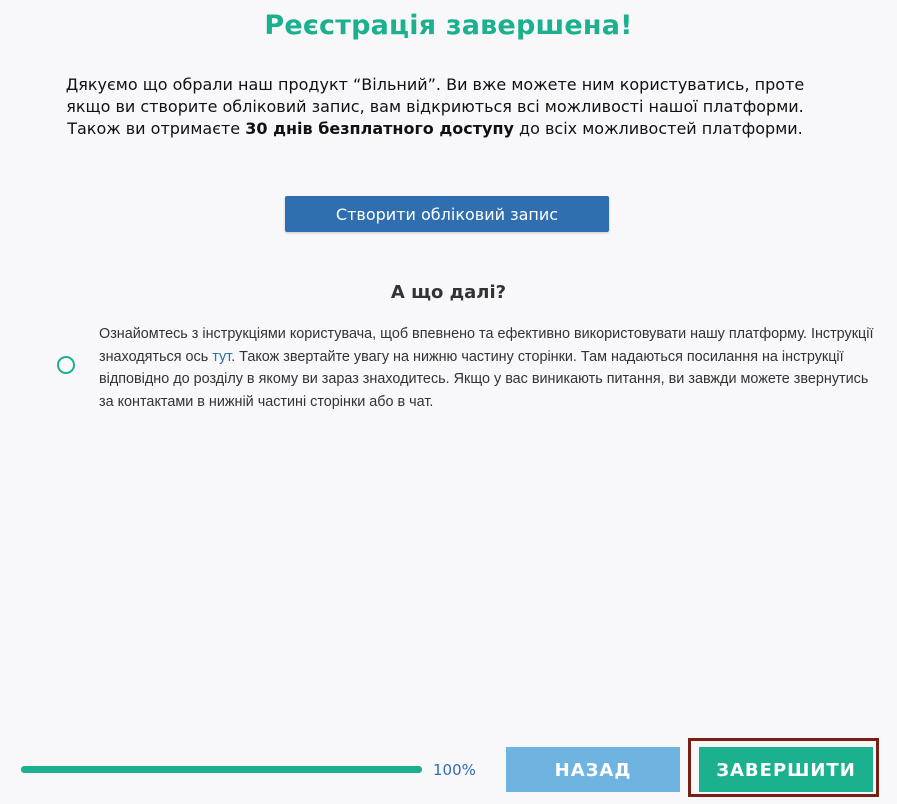  I want to click on intro-trial-highlight: 30 днів безплатного доступу, so click(379, 128).